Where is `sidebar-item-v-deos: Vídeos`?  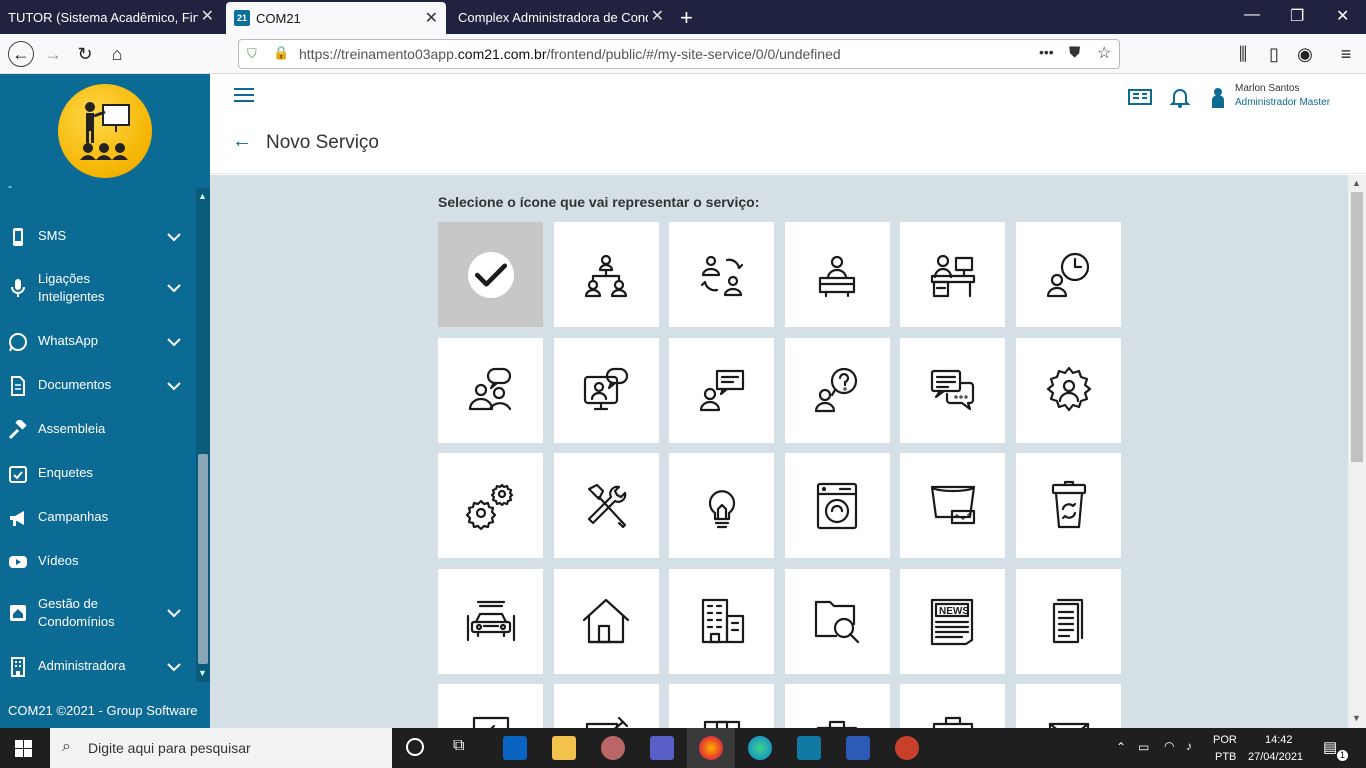 sidebar-item-v-deos: Vídeos is located at coordinates (98, 562).